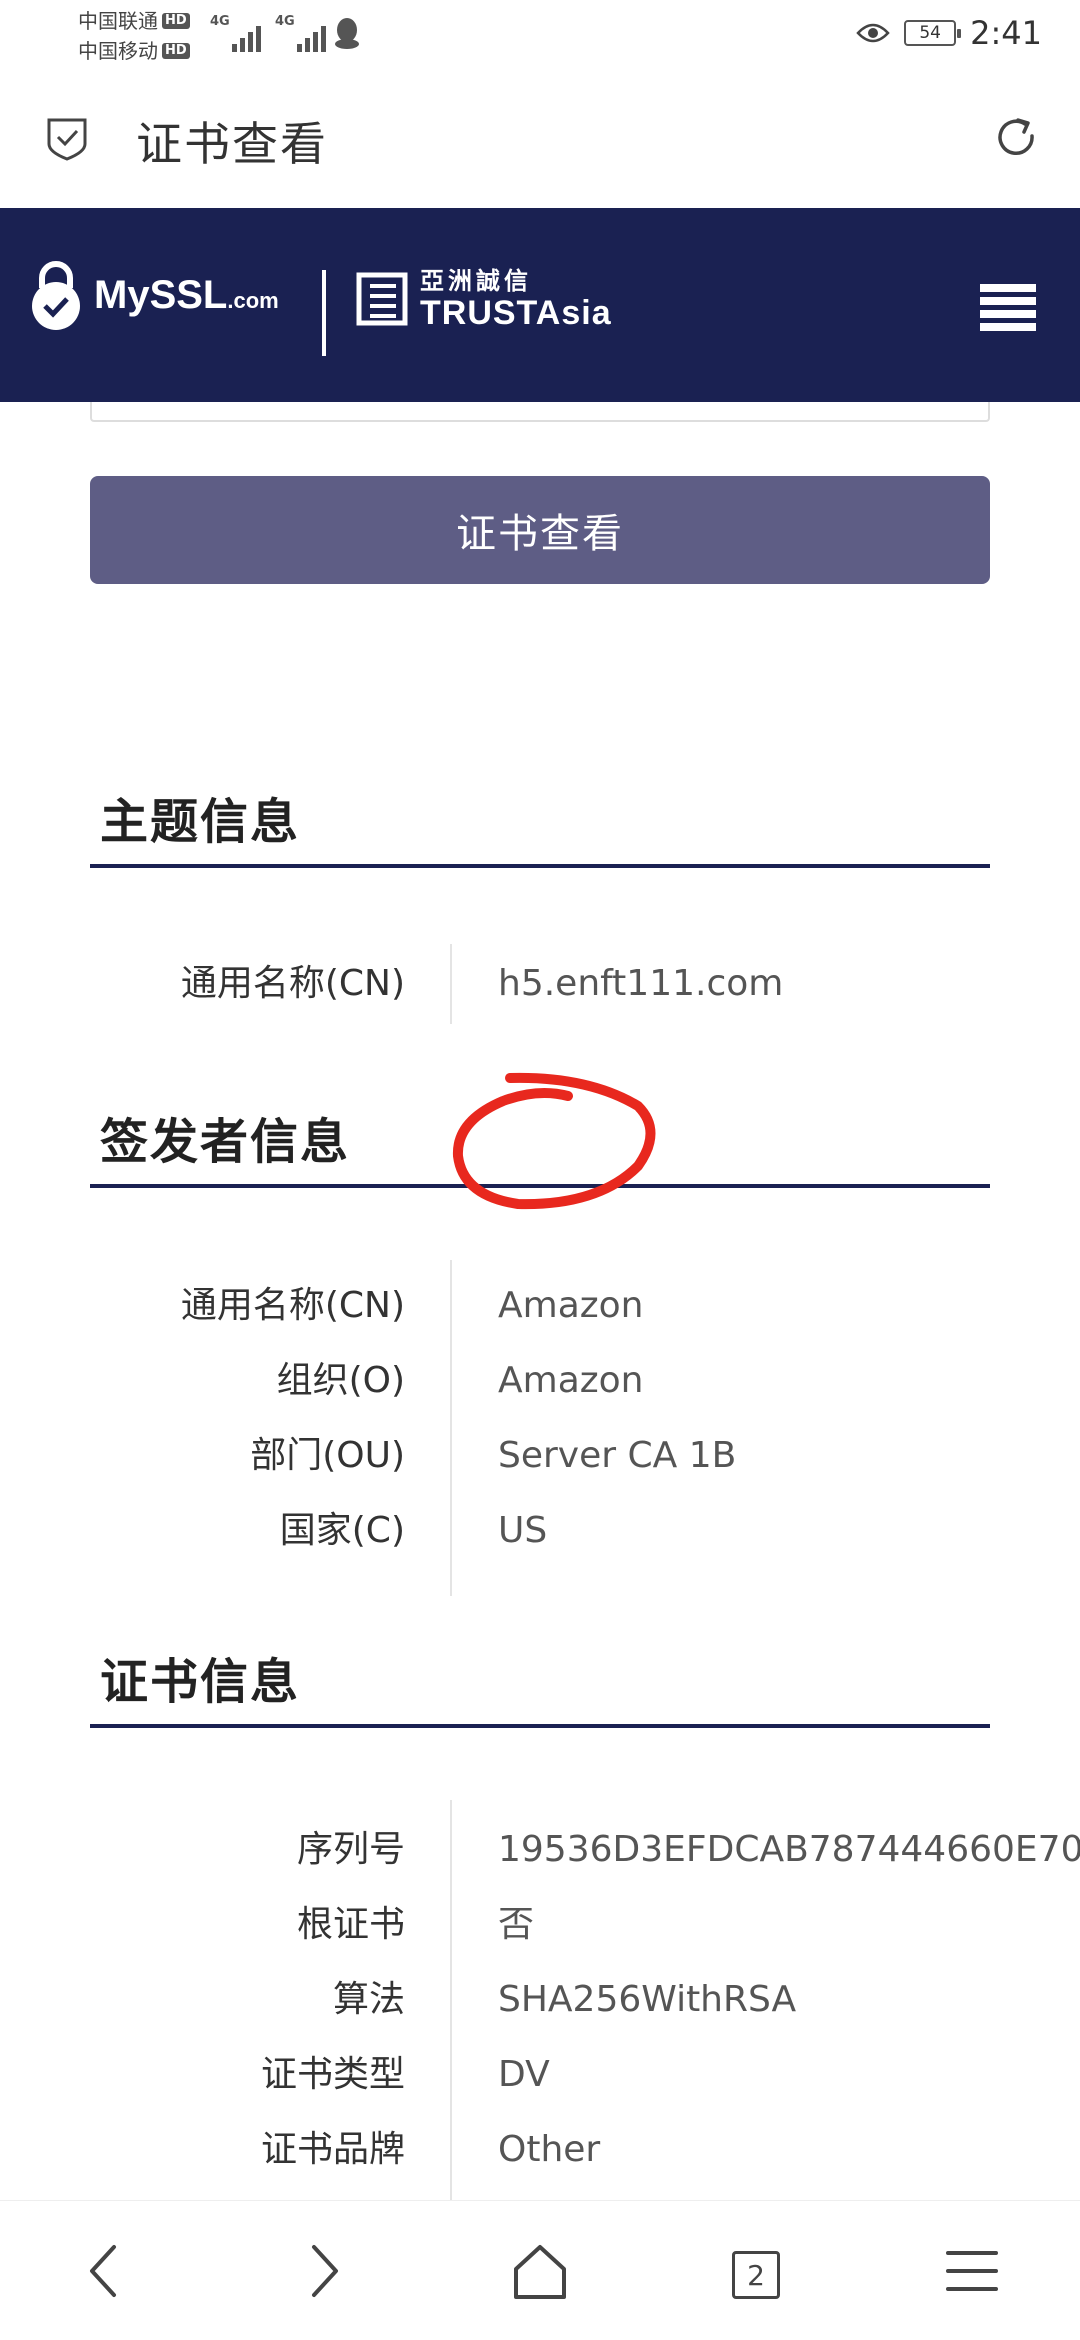  I want to click on myssl-logo: MySSL.com, so click(153, 295).